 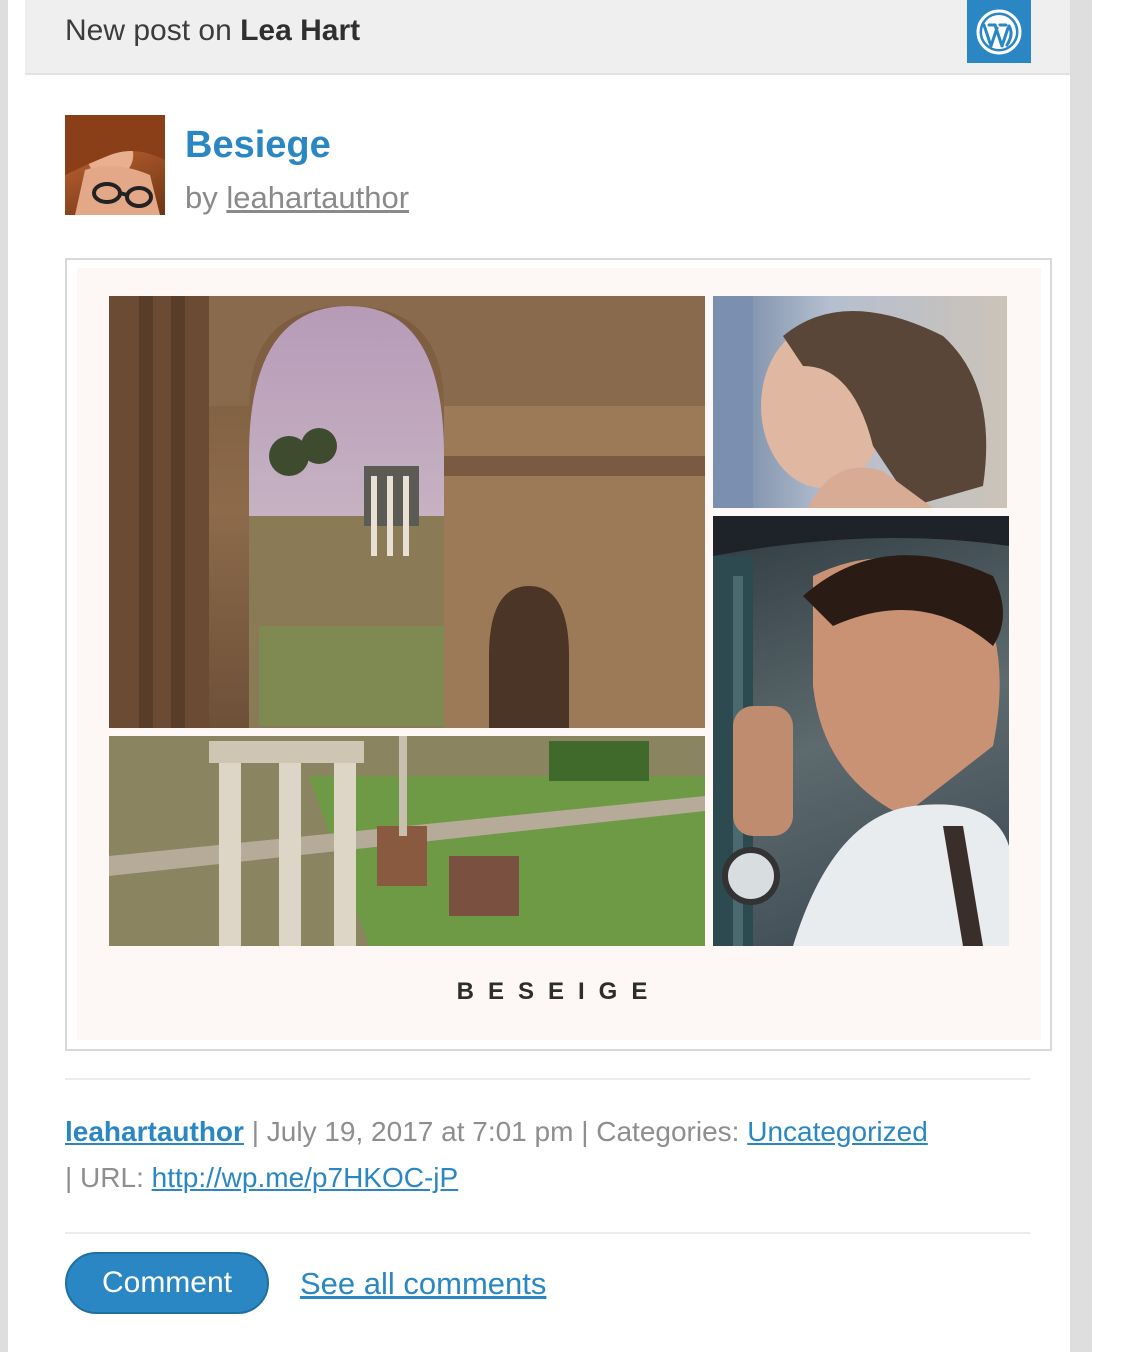 I want to click on header-prefix: New post on, so click(x=148, y=30).